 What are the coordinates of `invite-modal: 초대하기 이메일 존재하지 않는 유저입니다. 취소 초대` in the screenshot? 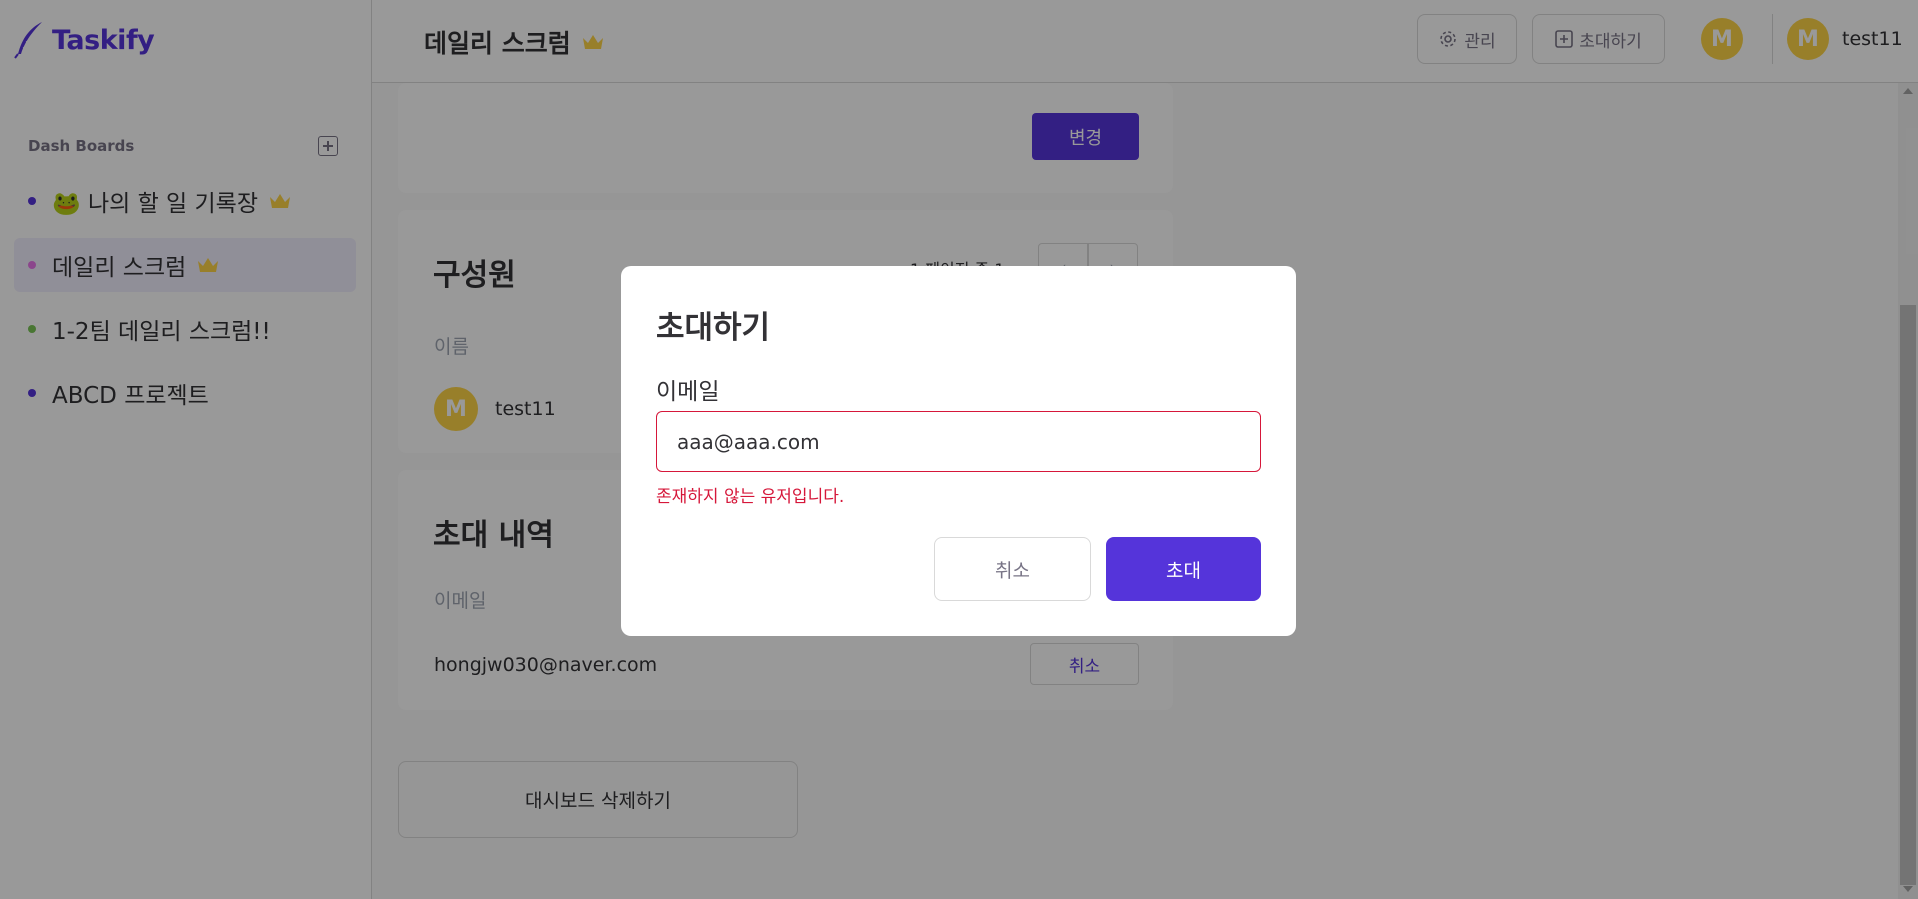 It's located at (958, 451).